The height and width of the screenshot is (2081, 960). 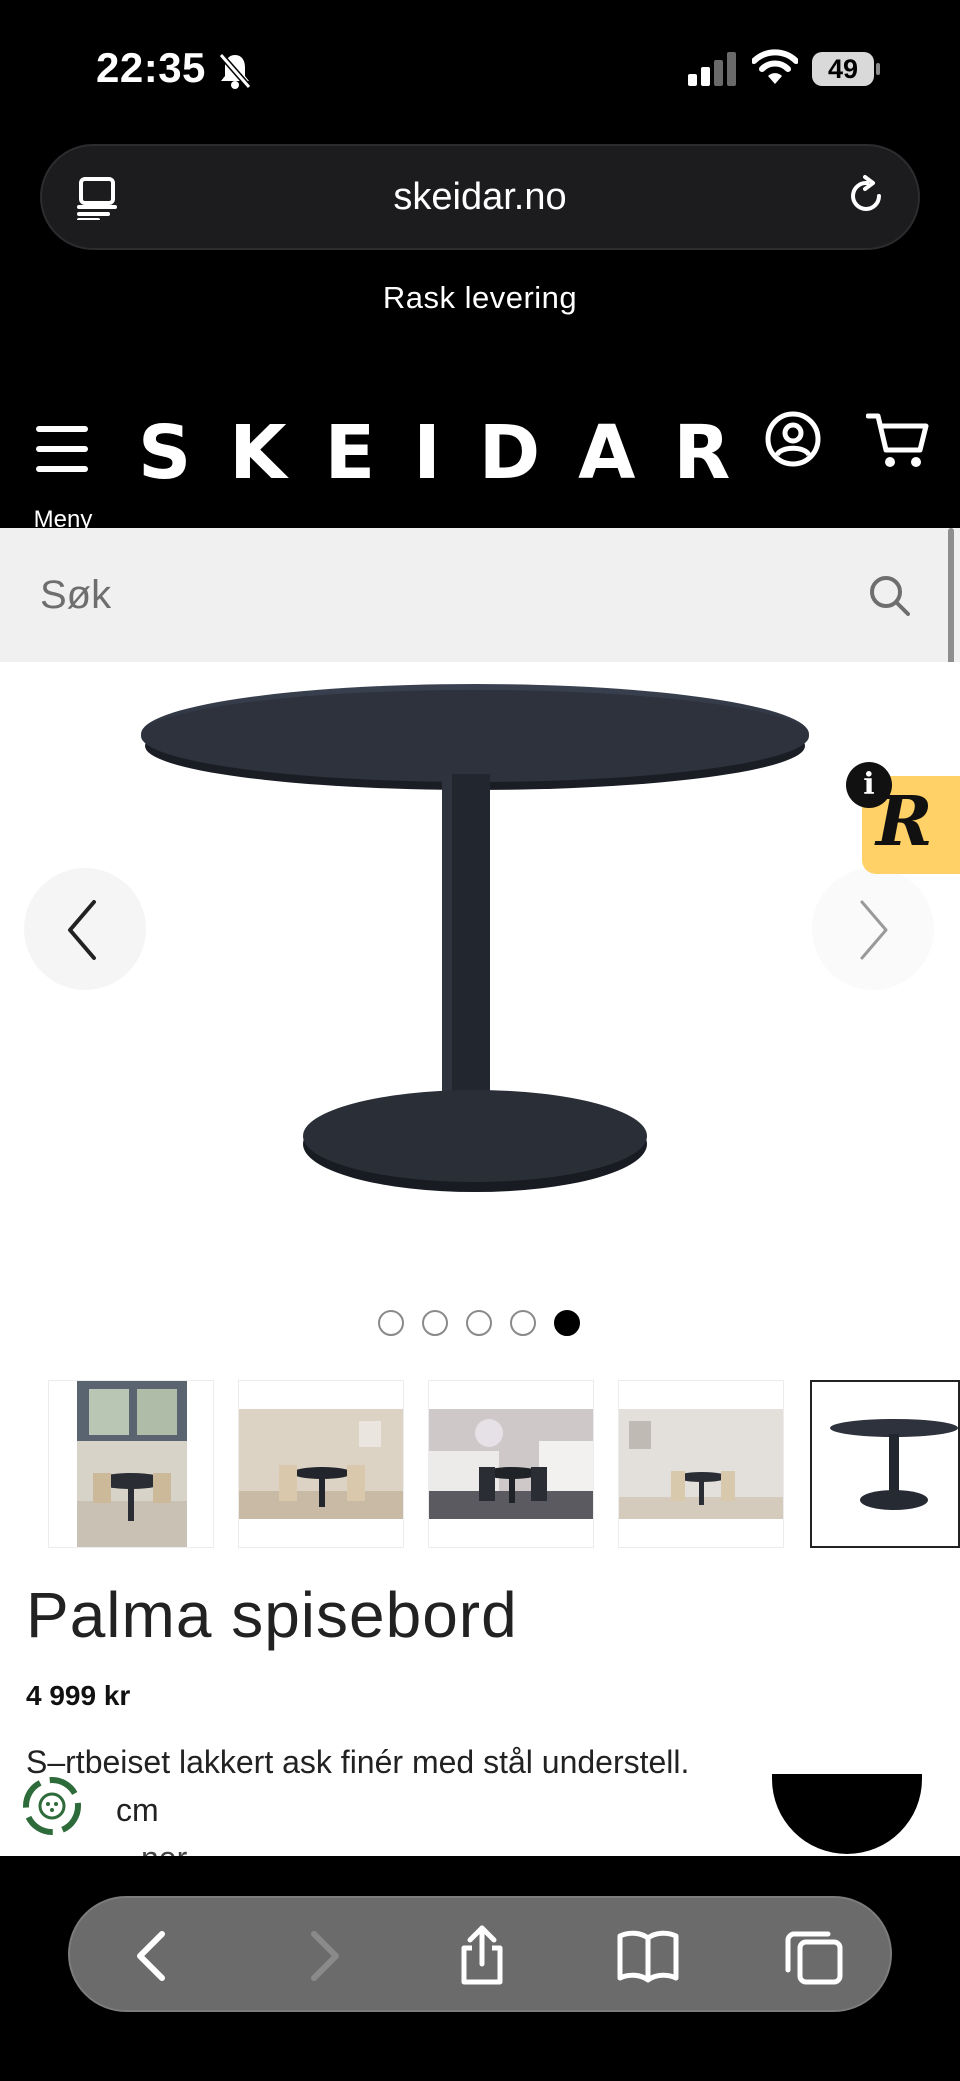 I want to click on recycle-icon, so click(x=52, y=1806).